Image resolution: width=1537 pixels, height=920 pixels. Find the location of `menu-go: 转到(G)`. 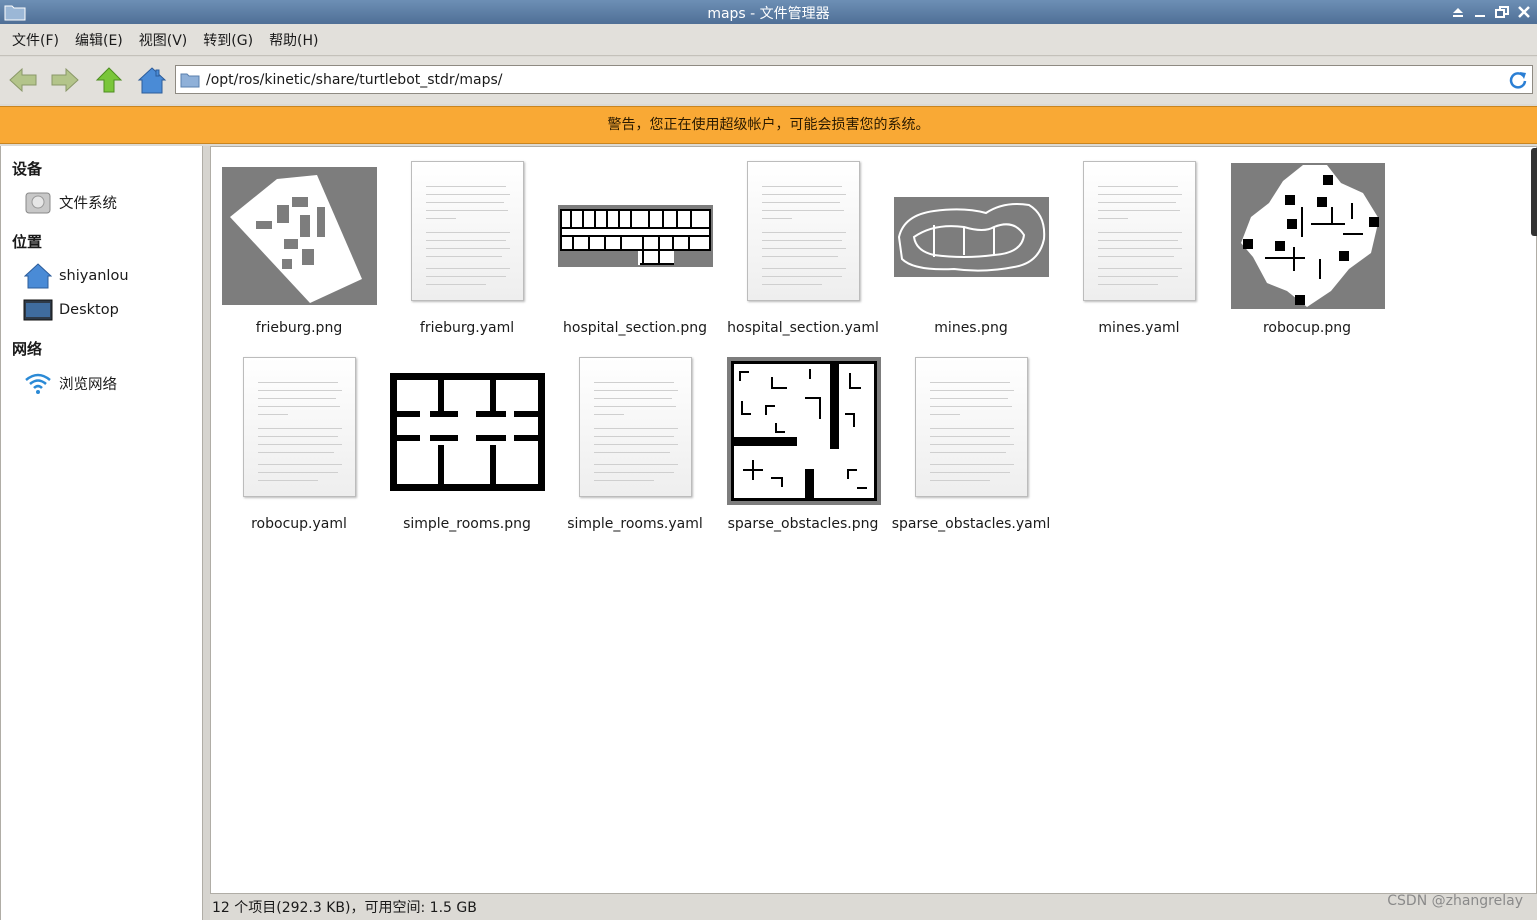

menu-go: 转到(G) is located at coordinates (228, 40).